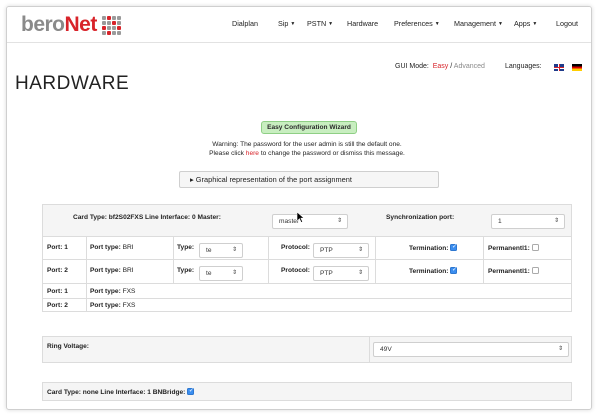  What do you see at coordinates (420, 217) in the screenshot?
I see `sync-port-label: Synchronization port:` at bounding box center [420, 217].